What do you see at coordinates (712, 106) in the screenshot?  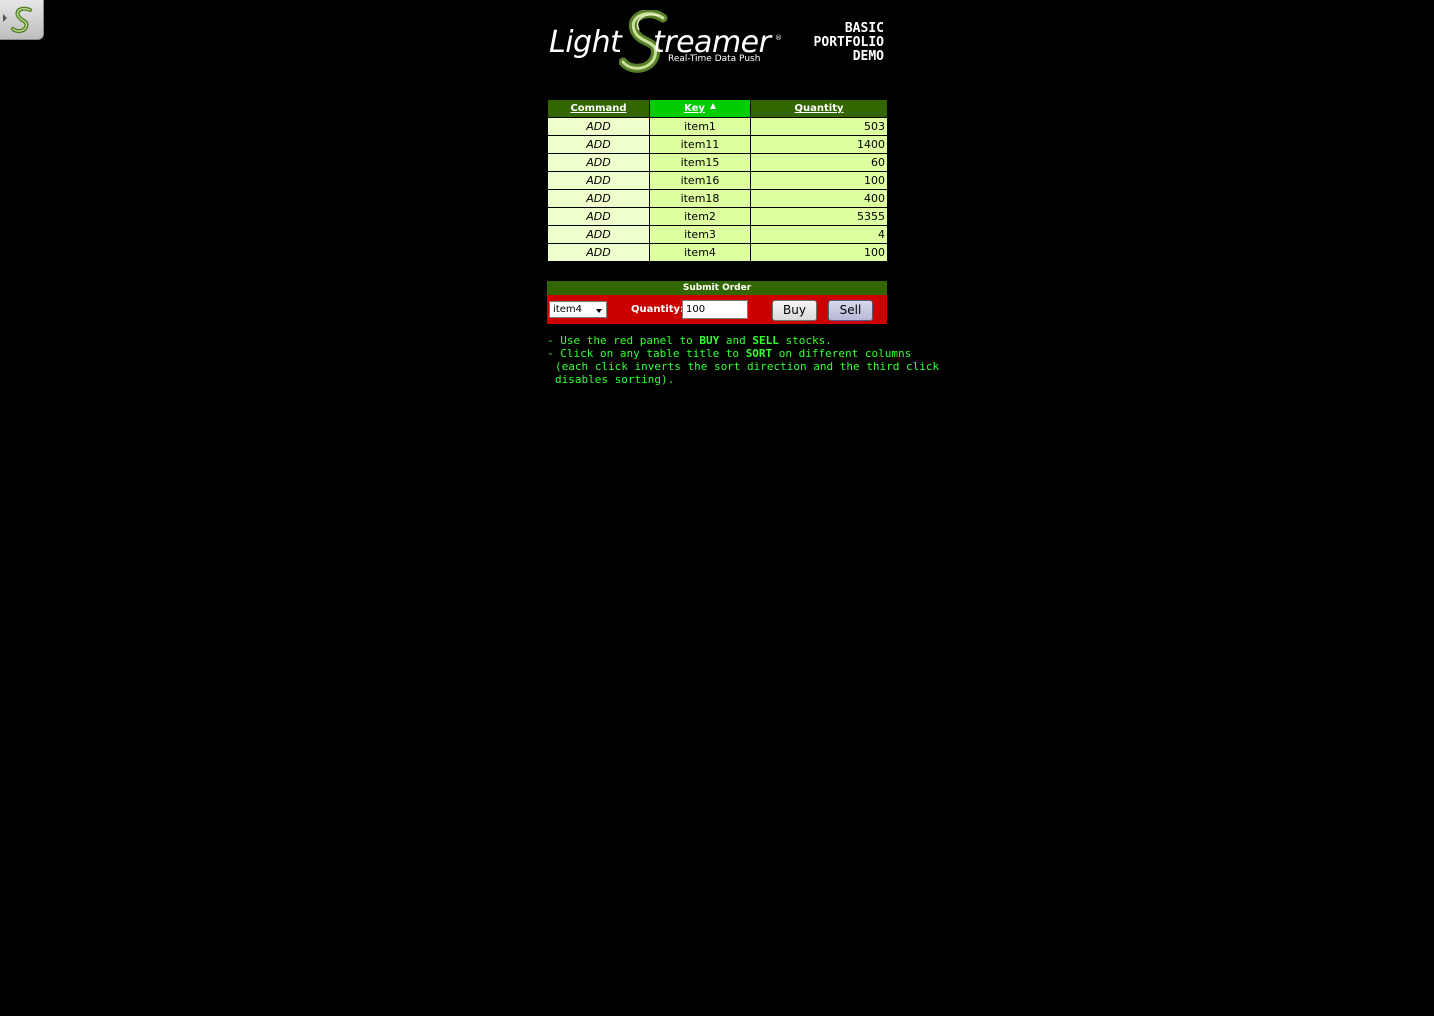 I see `sort-ascending-icon` at bounding box center [712, 106].